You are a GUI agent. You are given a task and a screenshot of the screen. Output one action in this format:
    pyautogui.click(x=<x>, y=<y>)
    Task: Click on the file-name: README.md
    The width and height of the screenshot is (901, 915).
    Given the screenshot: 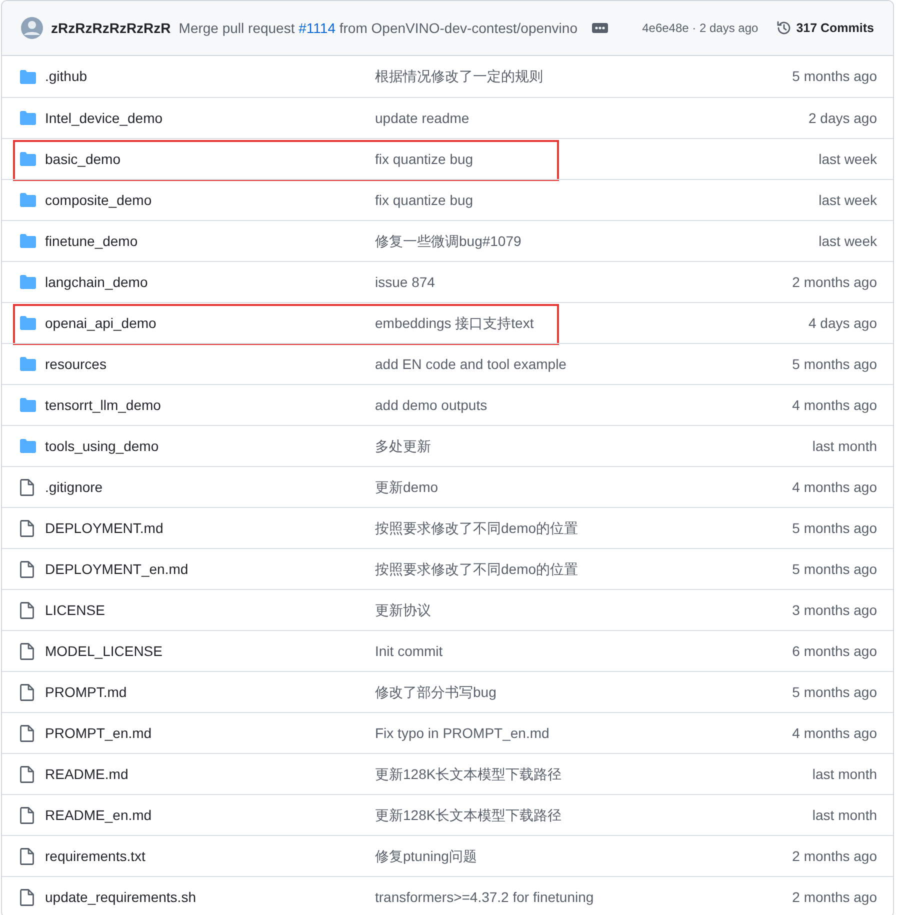 What is the action you would take?
    pyautogui.click(x=210, y=774)
    